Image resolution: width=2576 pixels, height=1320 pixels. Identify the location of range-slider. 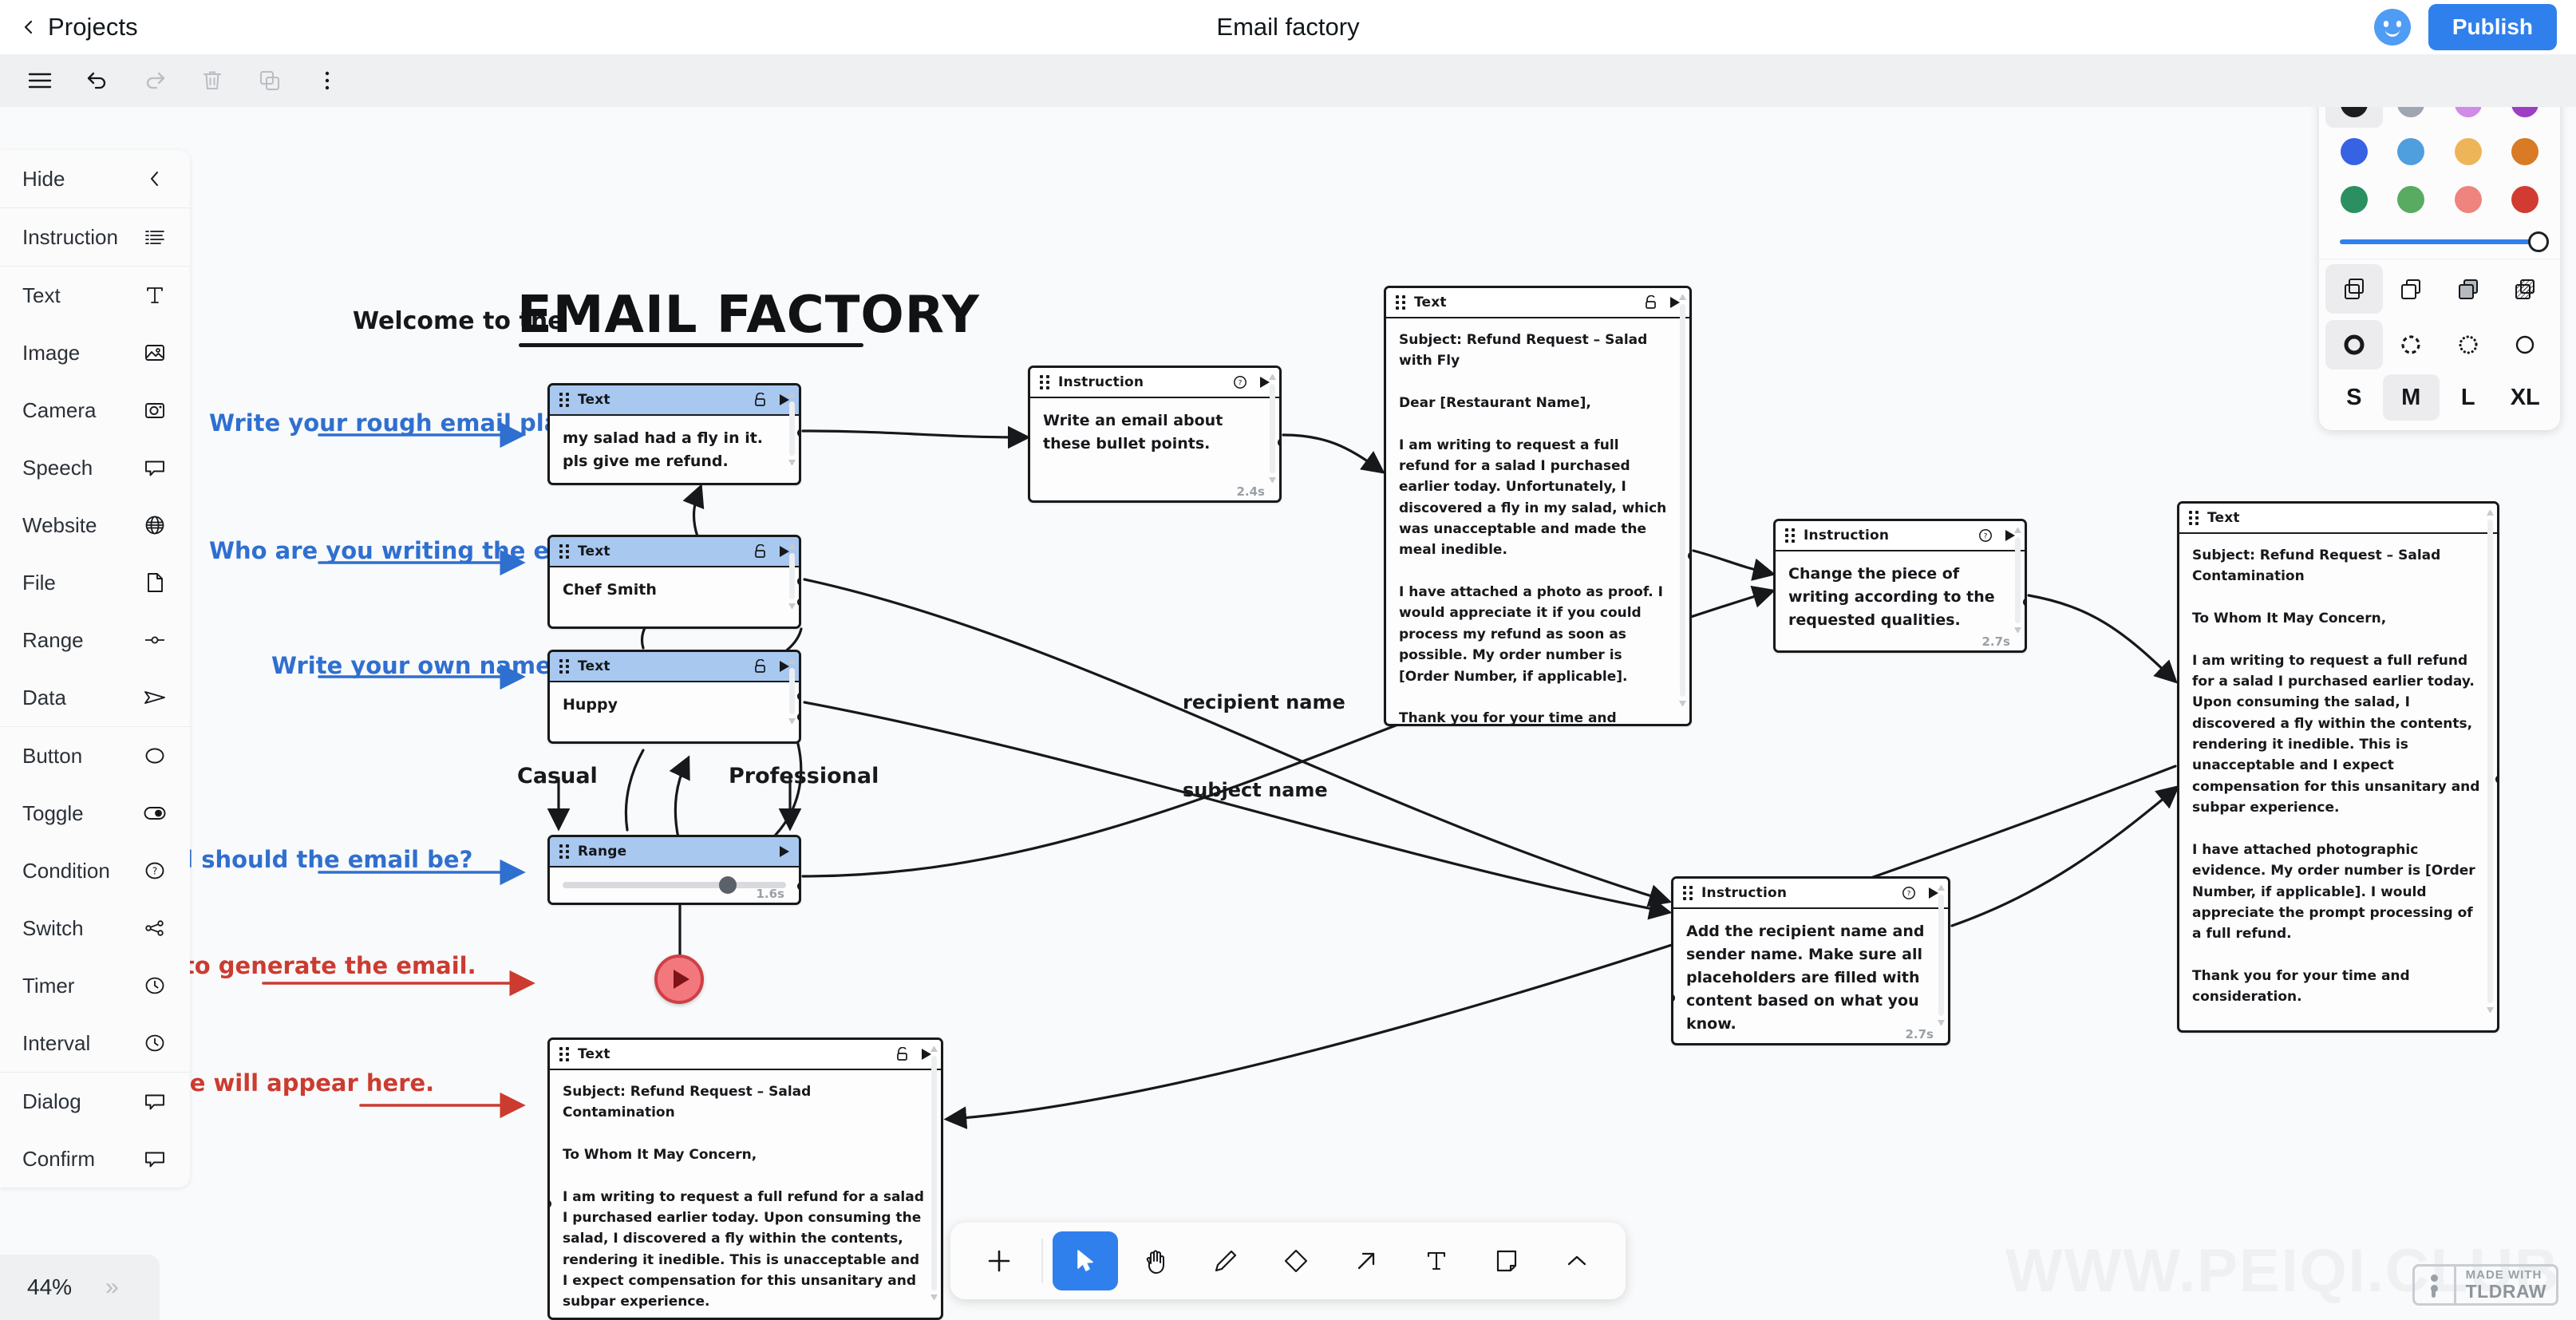
(674, 885).